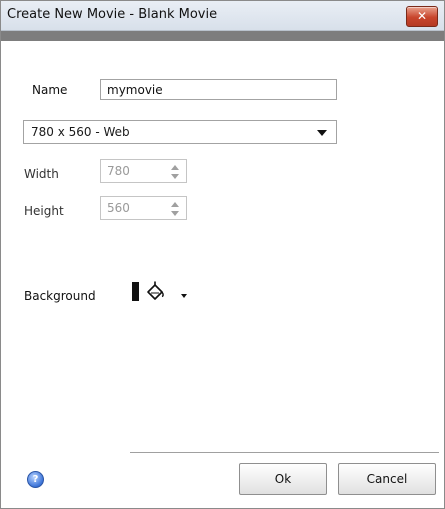 The width and height of the screenshot is (445, 509). I want to click on size-preset-select: 780 x 560 - Web, so click(180, 132).